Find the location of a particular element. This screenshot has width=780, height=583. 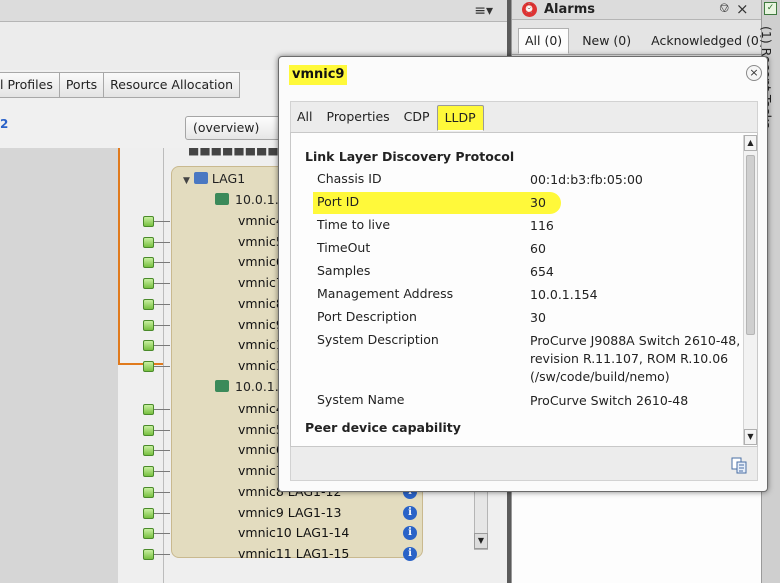

main-subtabs: l Profiles Ports Resource Allocation is located at coordinates (120, 85).